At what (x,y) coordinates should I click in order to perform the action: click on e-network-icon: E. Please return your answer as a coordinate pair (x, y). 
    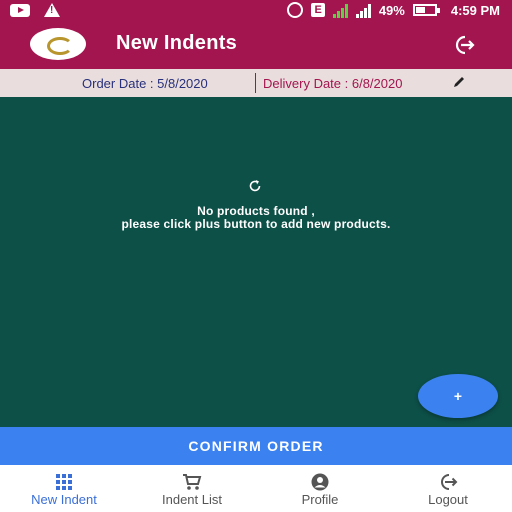
    Looking at the image, I should click on (318, 10).